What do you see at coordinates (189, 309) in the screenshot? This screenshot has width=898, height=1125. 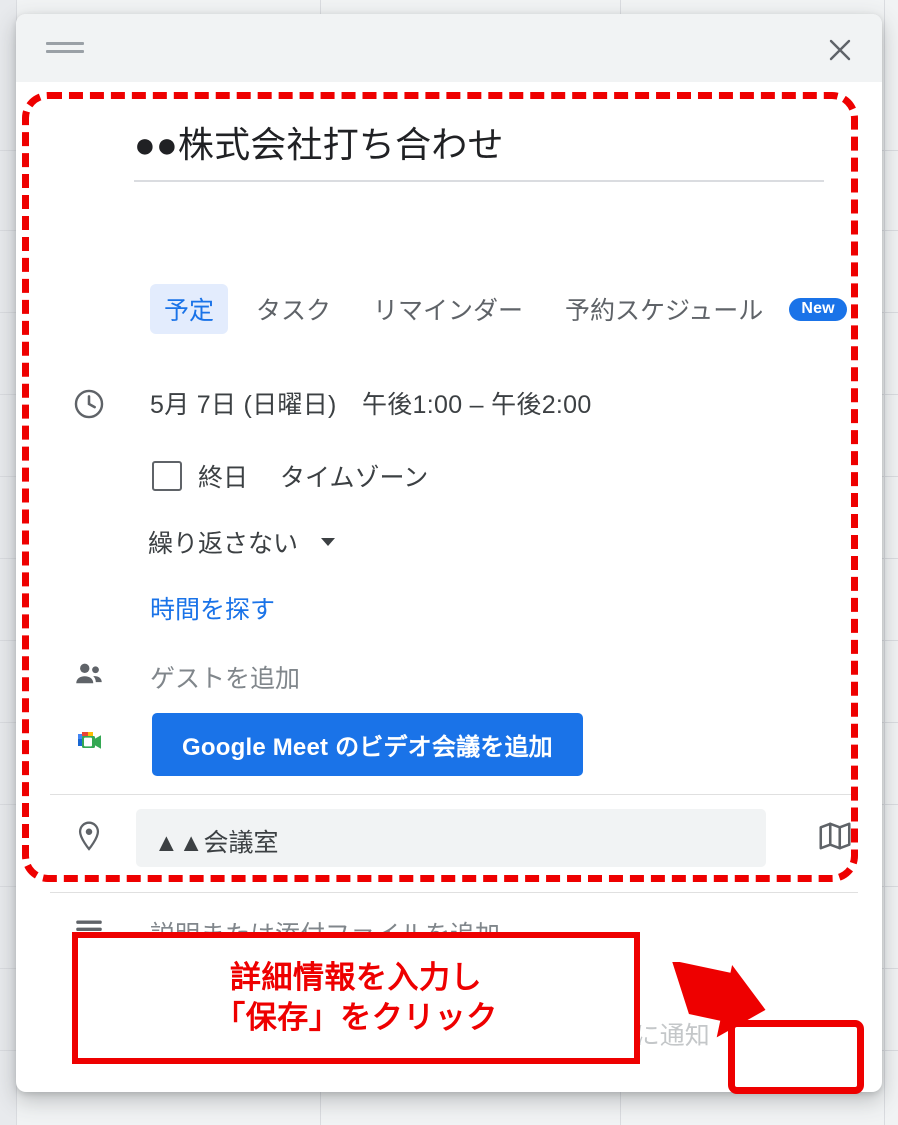 I see `tab-event: 予定` at bounding box center [189, 309].